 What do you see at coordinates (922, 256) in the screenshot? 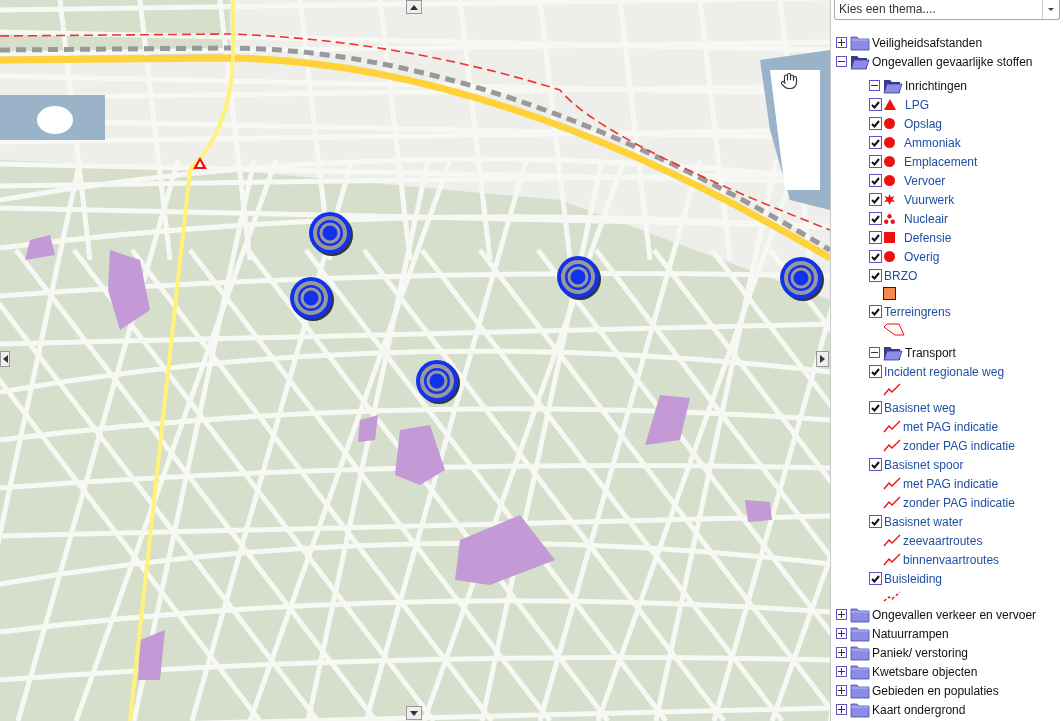
I see `layer-link: Overig` at bounding box center [922, 256].